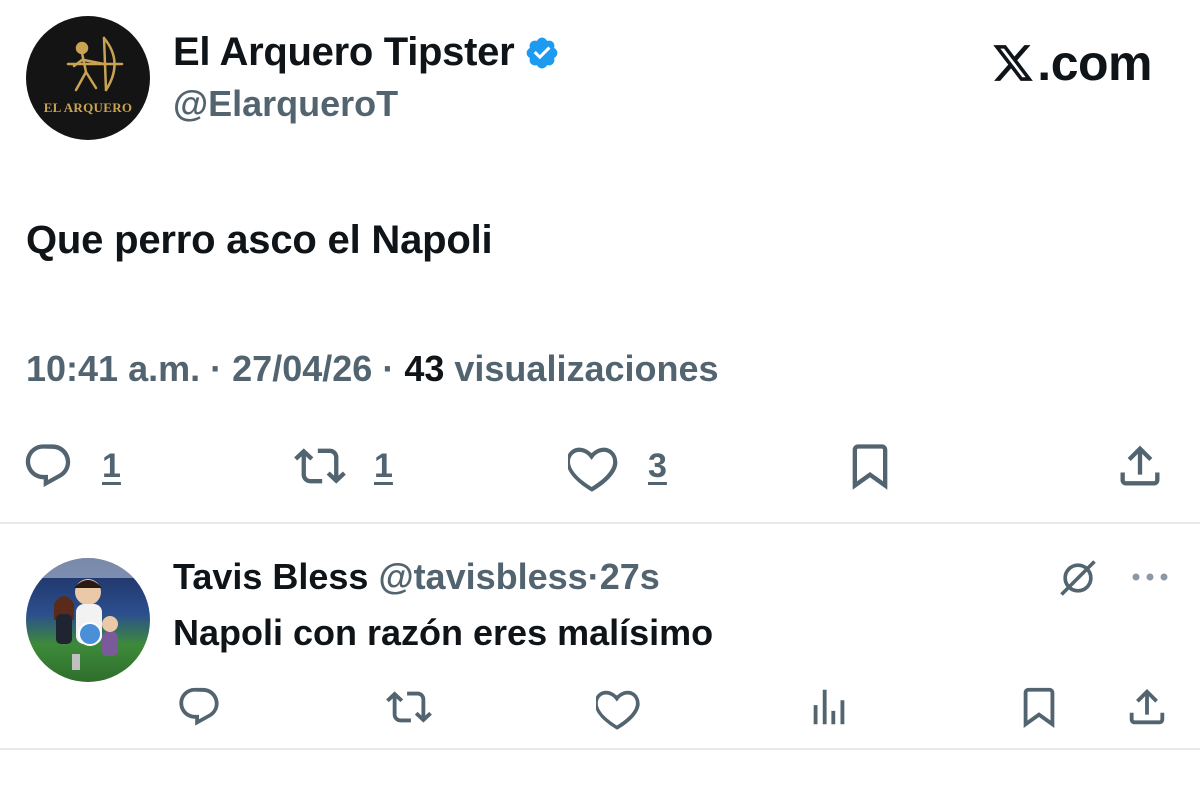 This screenshot has height=785, width=1200. I want to click on x-com-brand: .com, so click(1071, 63).